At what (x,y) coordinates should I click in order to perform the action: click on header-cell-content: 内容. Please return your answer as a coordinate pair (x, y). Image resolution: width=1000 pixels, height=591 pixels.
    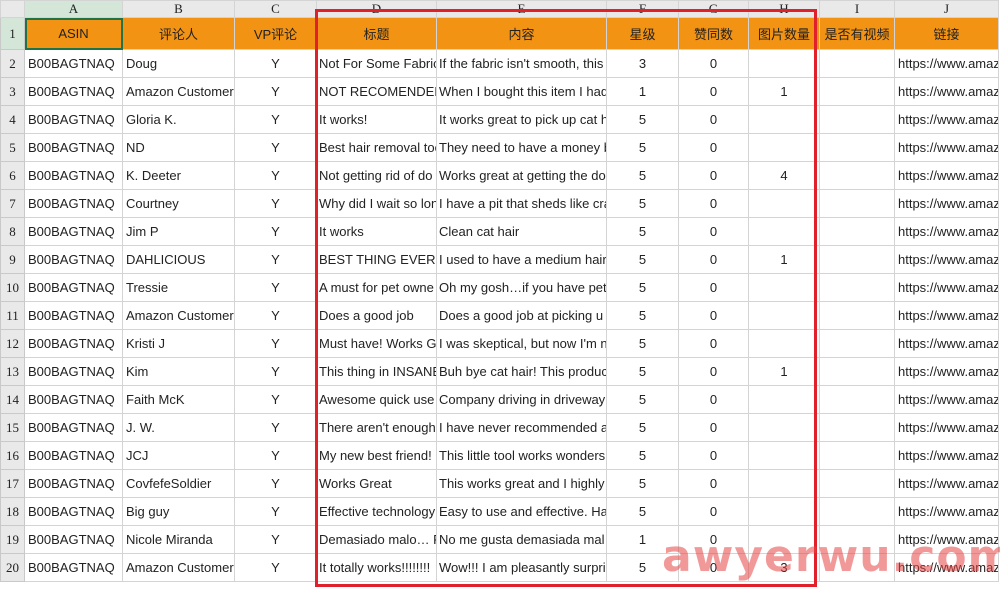
    Looking at the image, I should click on (521, 33).